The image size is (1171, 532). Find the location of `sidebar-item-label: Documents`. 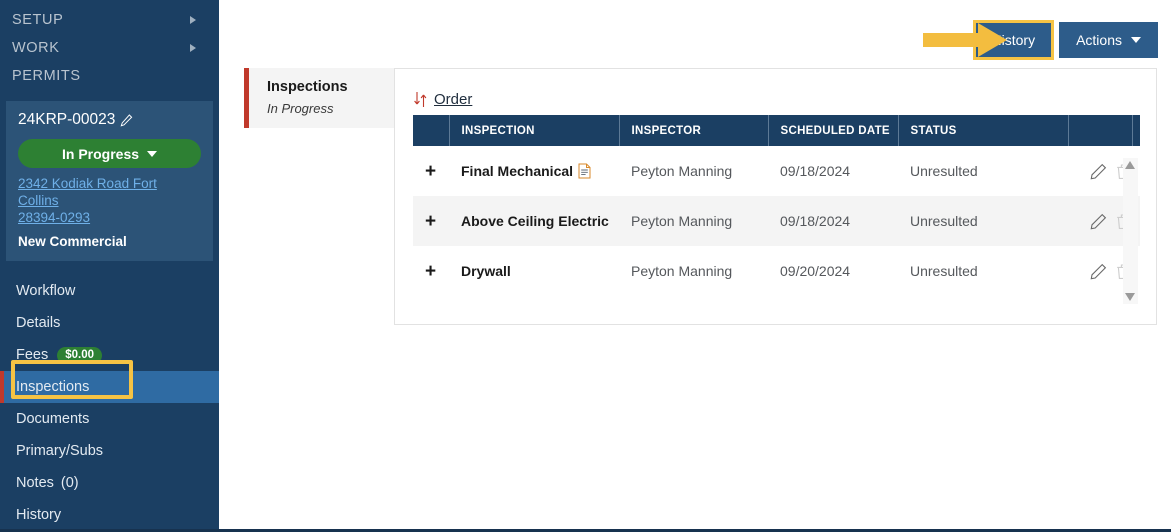

sidebar-item-label: Documents is located at coordinates (53, 419).